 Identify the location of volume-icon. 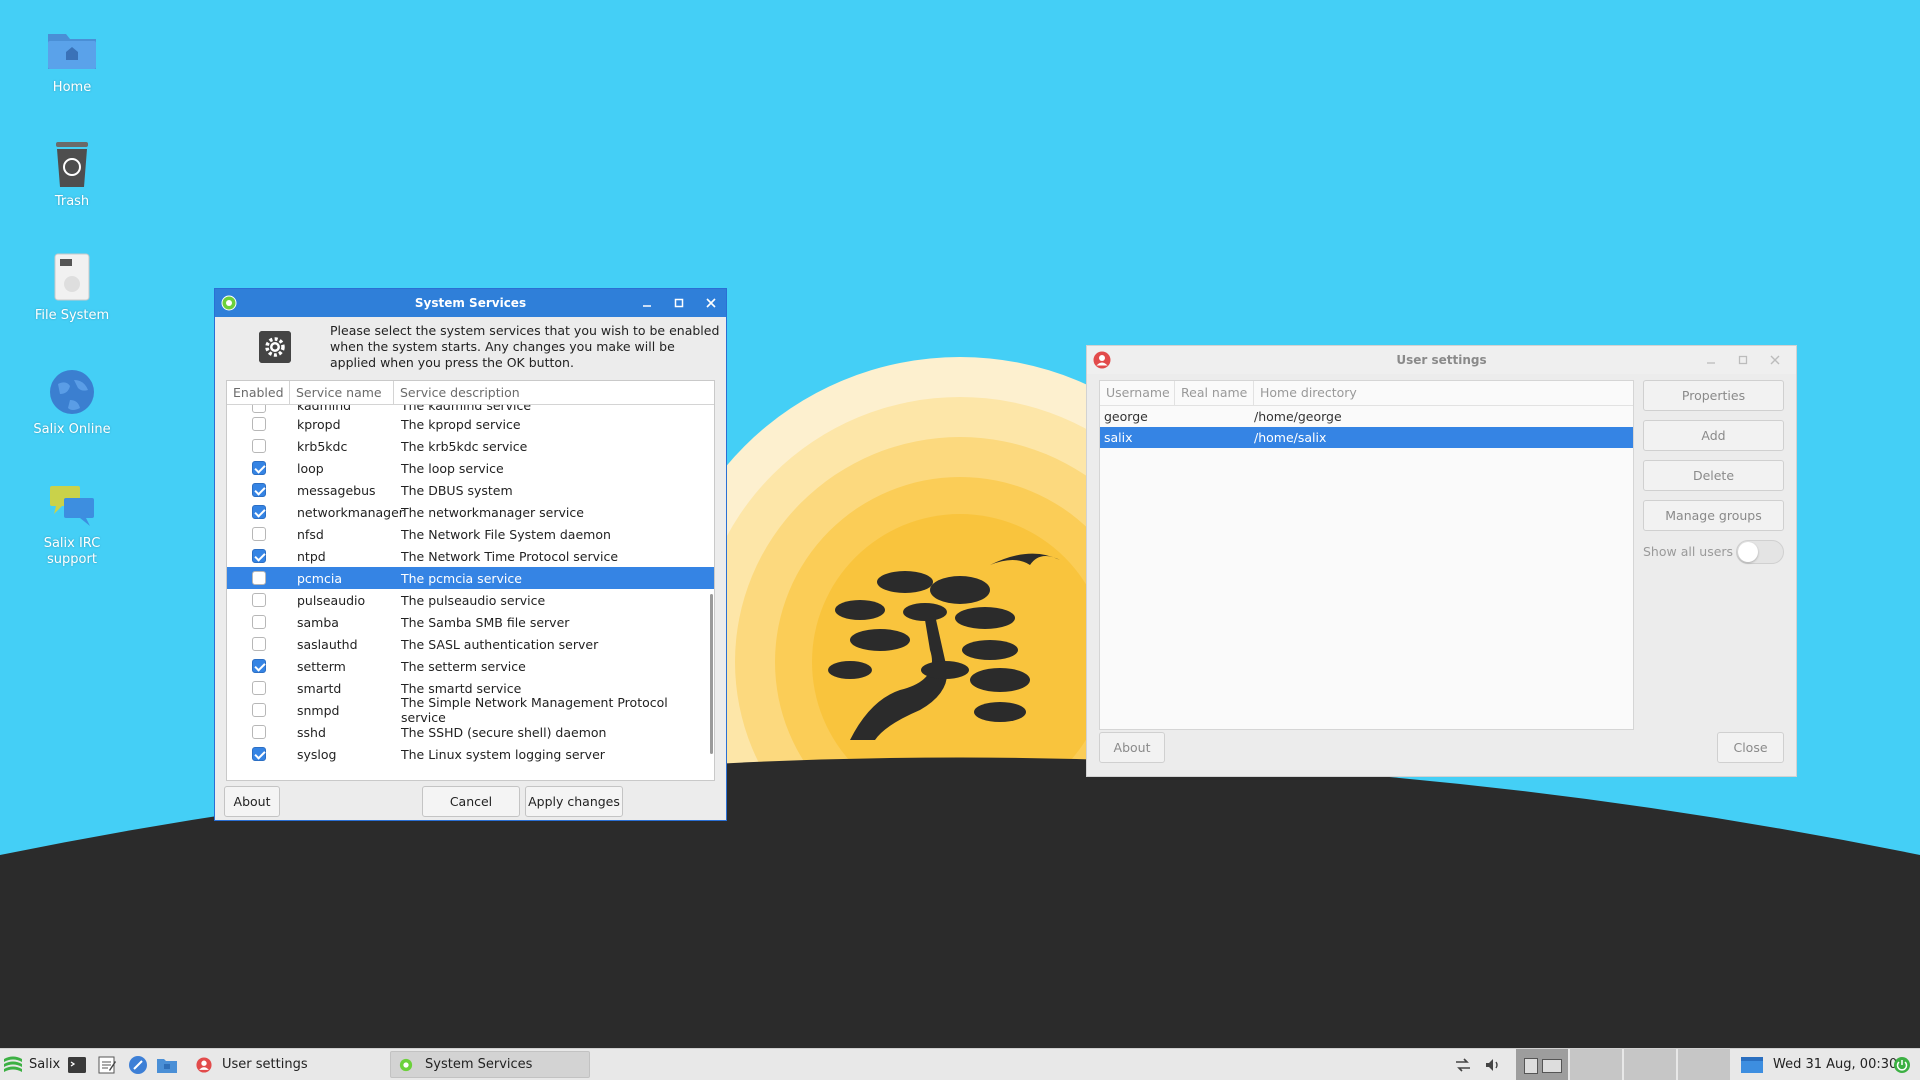
(1492, 1064).